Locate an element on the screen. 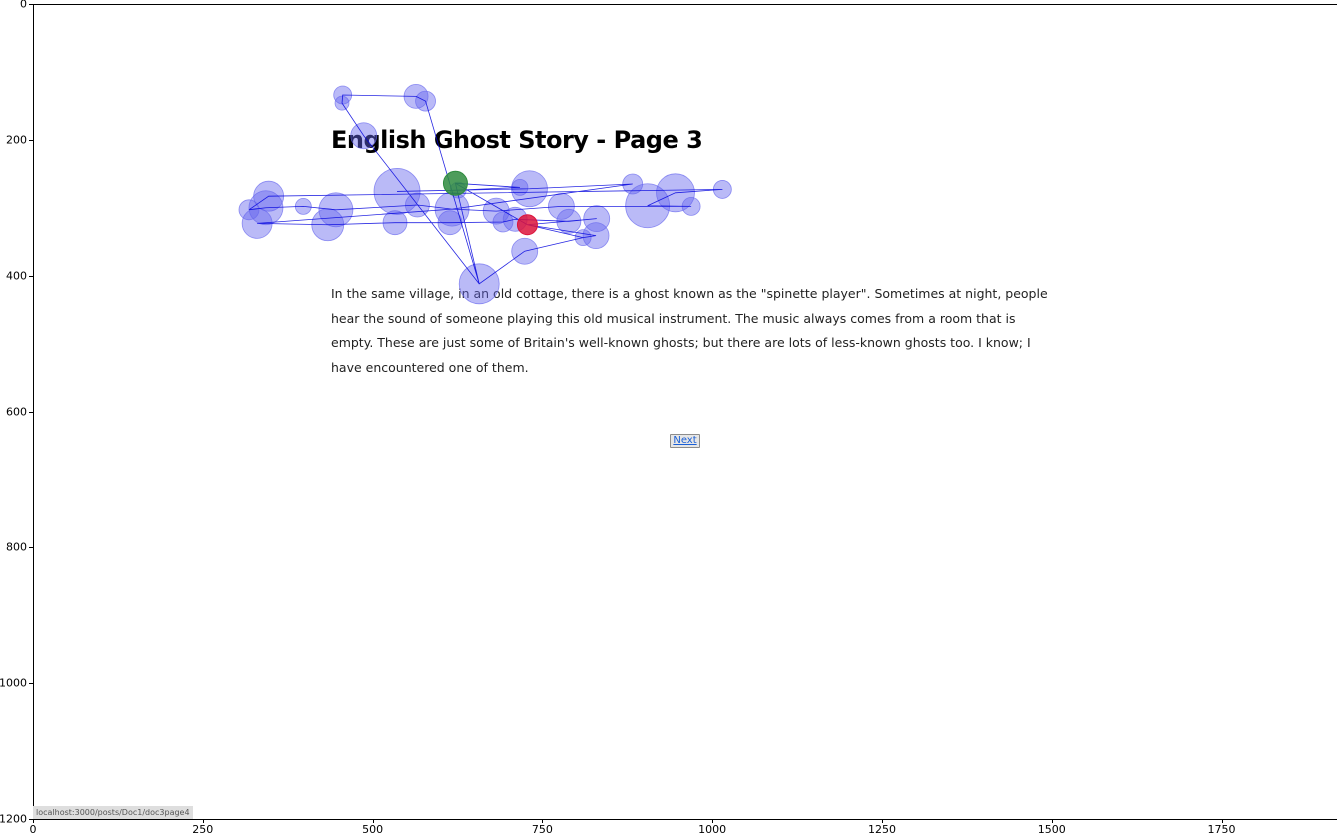 The image size is (1337, 836). x-axis-line is located at coordinates (685, 819).